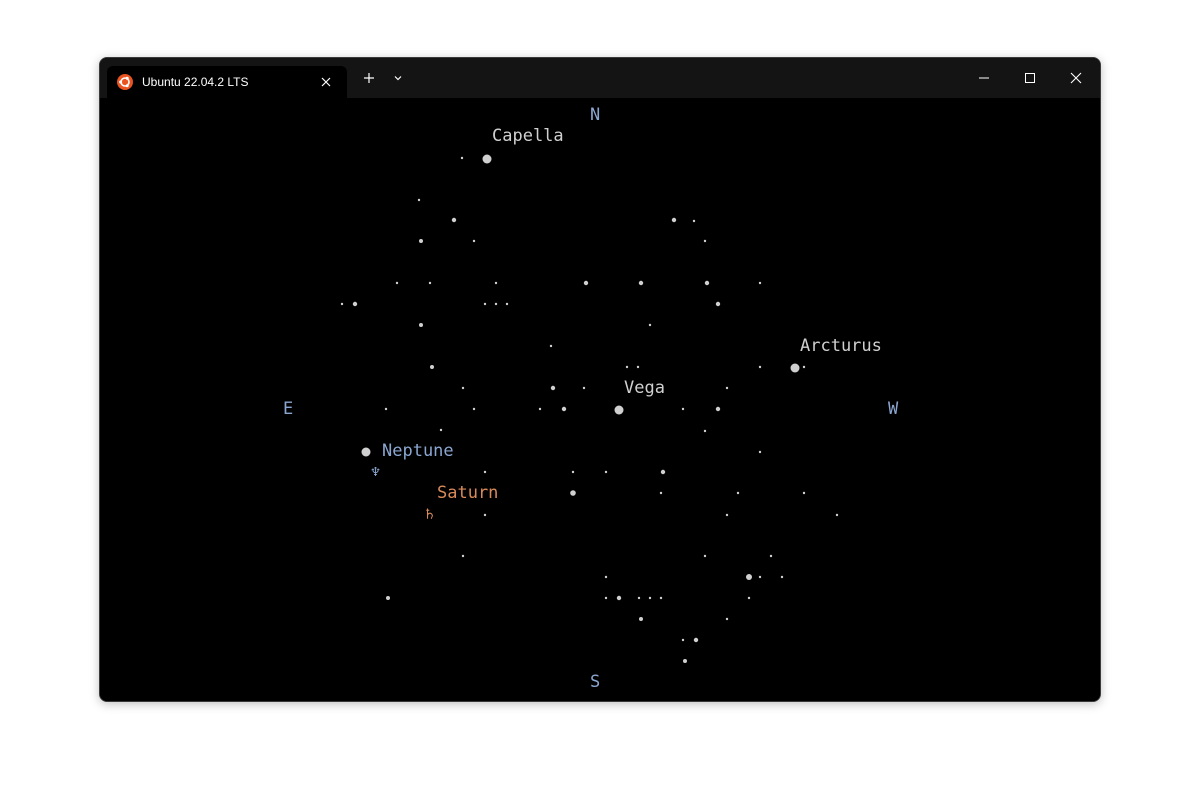  I want to click on compass-east: E, so click(288, 409).